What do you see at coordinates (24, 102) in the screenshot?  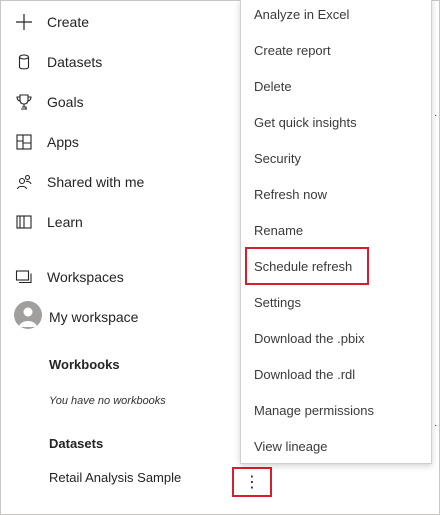 I see `trophy-icon` at bounding box center [24, 102].